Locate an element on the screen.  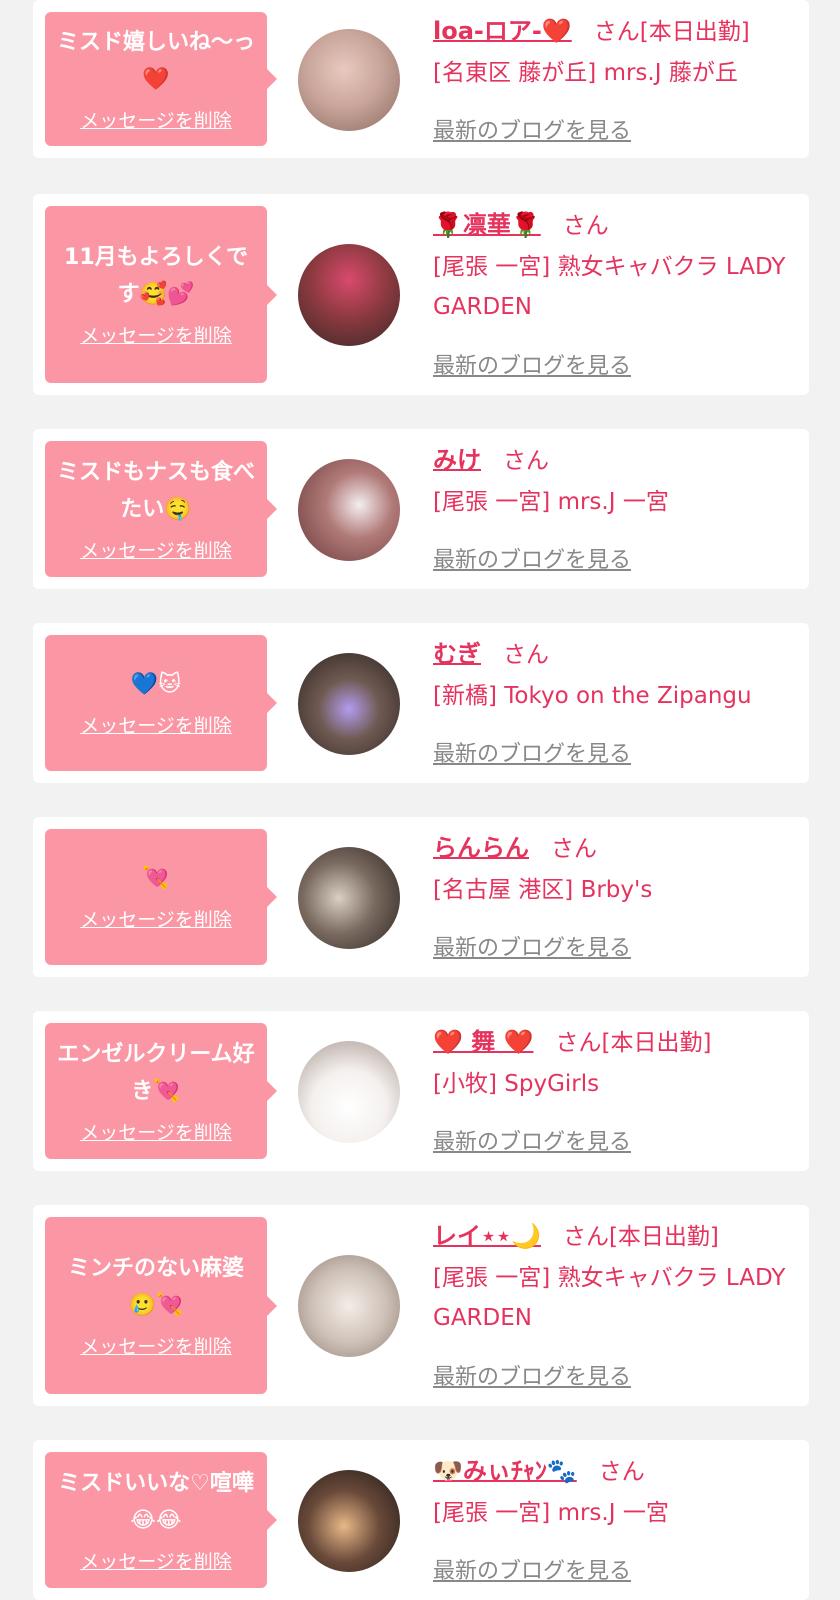
name-line: むぎ さん is located at coordinates (611, 654).